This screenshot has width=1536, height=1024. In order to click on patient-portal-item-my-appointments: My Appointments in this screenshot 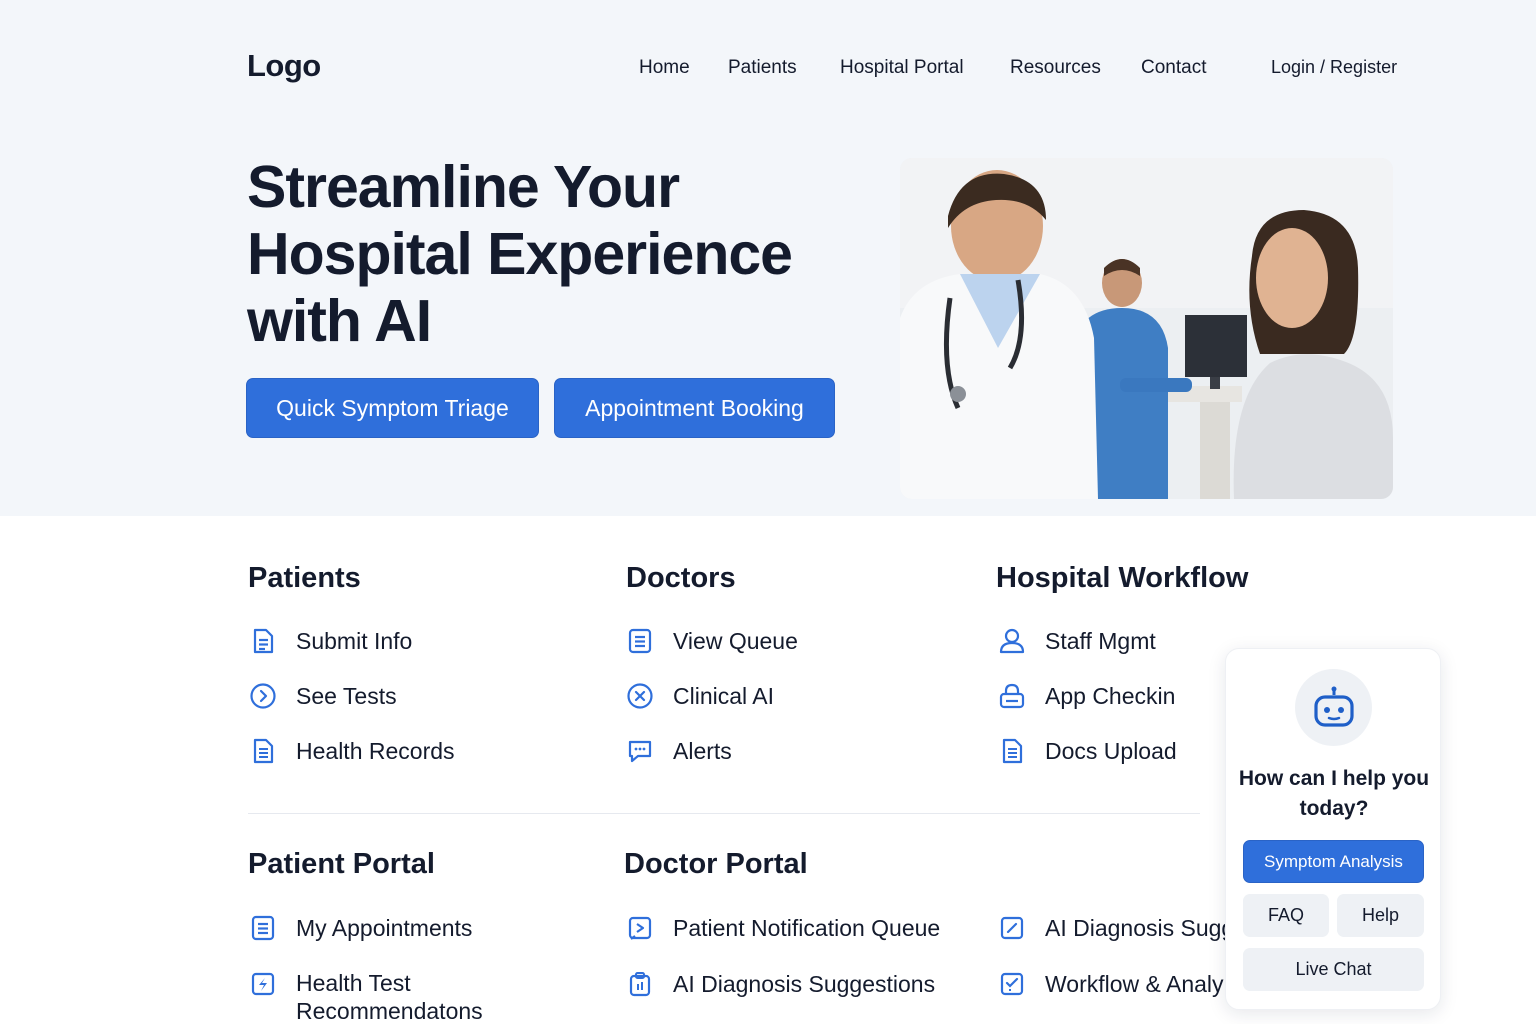, I will do `click(360, 928)`.